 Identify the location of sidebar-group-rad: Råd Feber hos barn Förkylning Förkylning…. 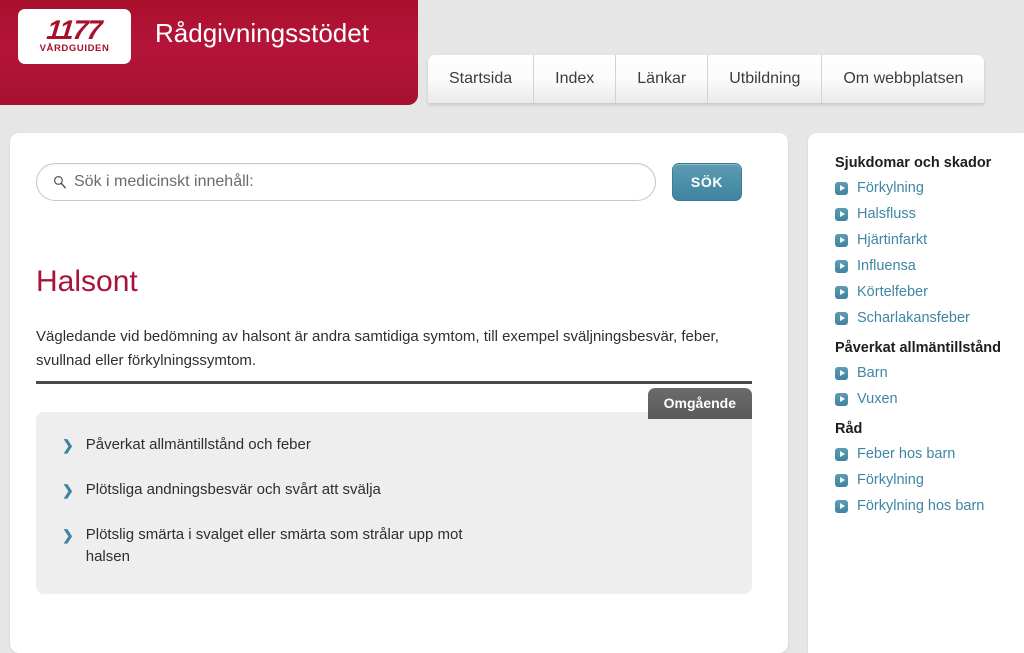
(922, 467).